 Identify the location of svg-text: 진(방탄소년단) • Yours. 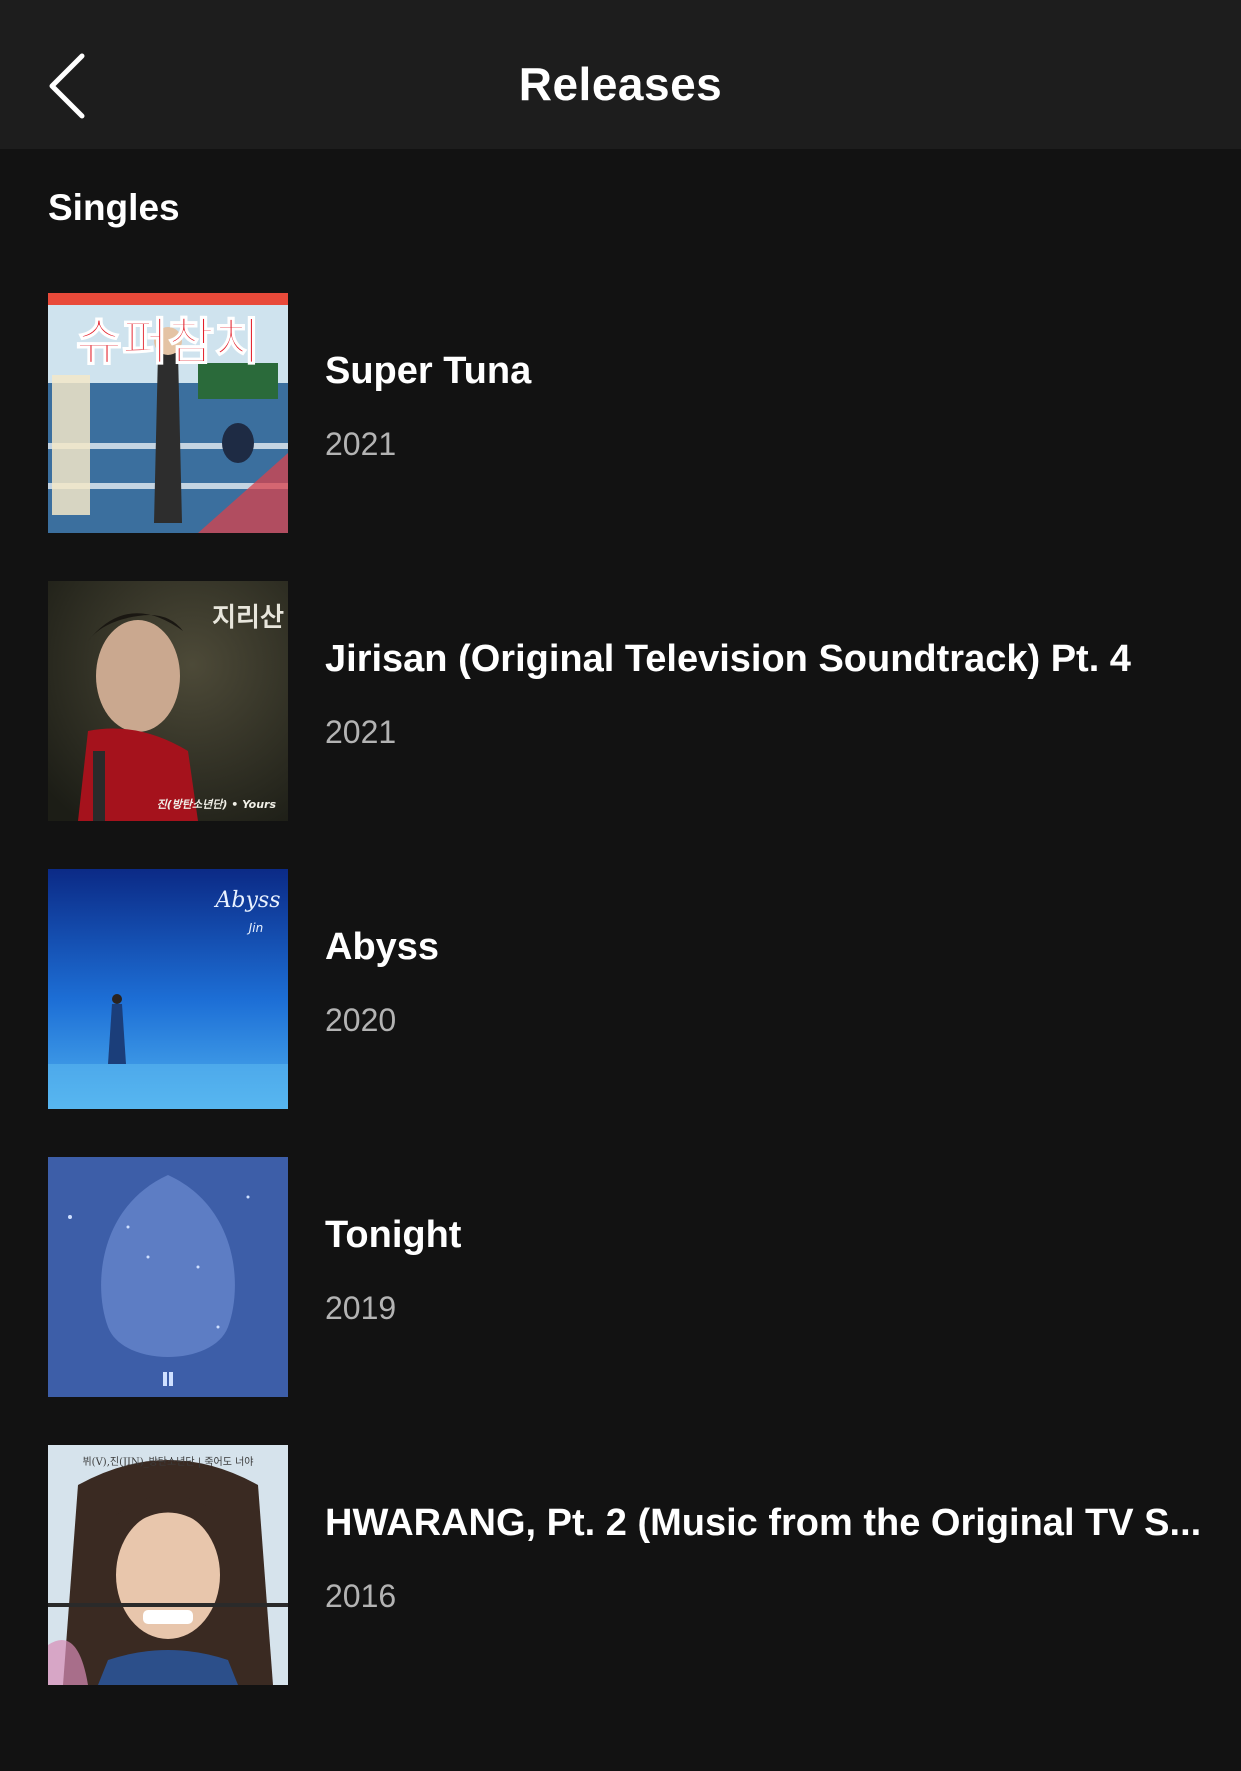
(217, 804).